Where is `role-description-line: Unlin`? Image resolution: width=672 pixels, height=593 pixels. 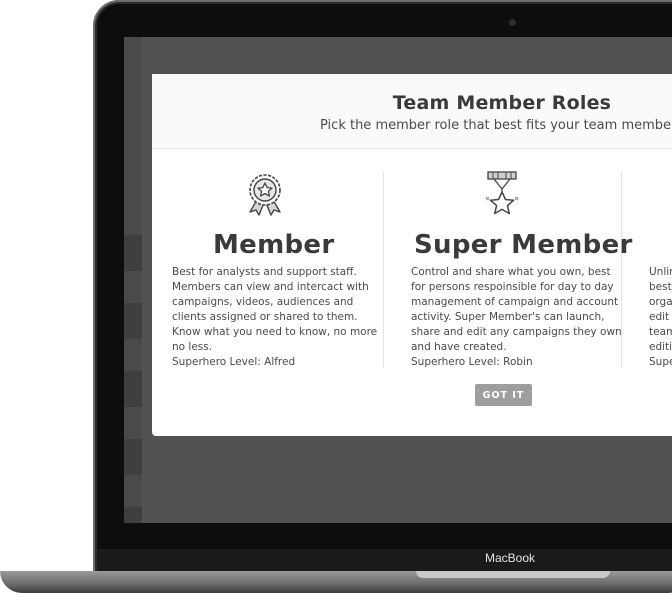
role-description-line: Unlin is located at coordinates (660, 272).